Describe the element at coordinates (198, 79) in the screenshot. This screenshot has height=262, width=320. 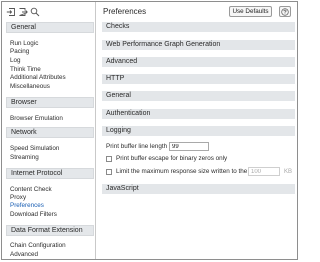
I see `group-http: HTTP` at that location.